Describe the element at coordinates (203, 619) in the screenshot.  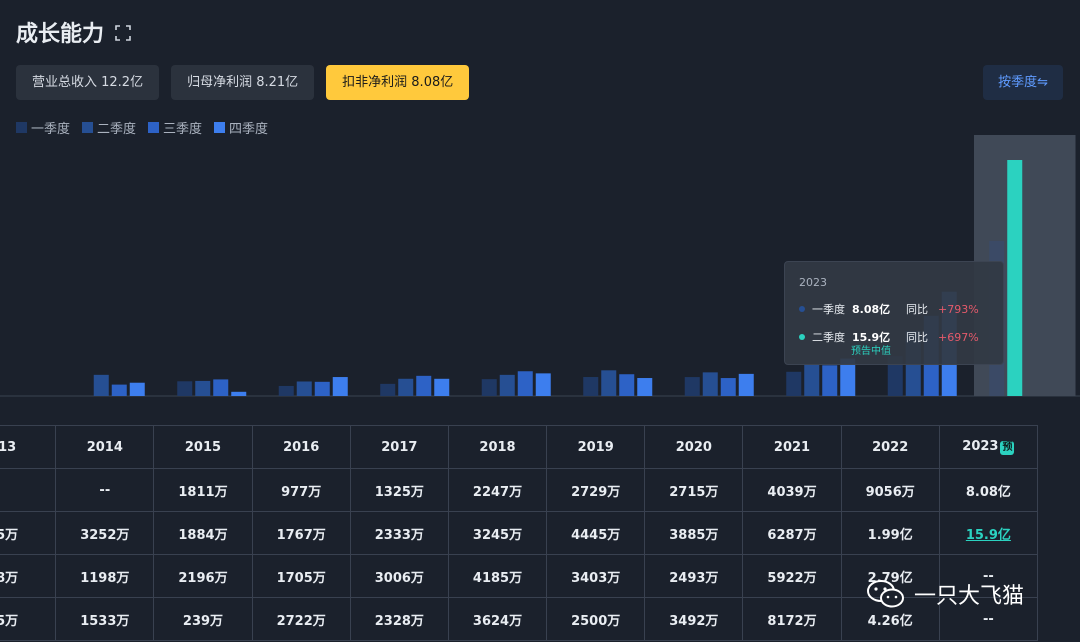
I see `table-cell: 239万` at that location.